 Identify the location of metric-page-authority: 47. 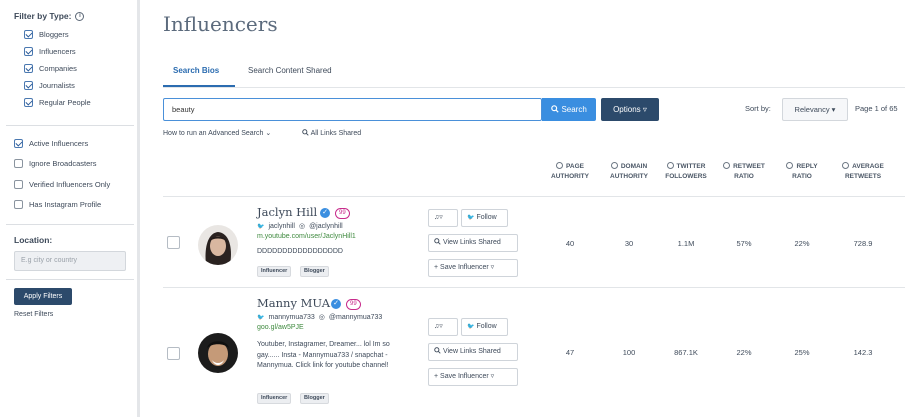
(570, 352).